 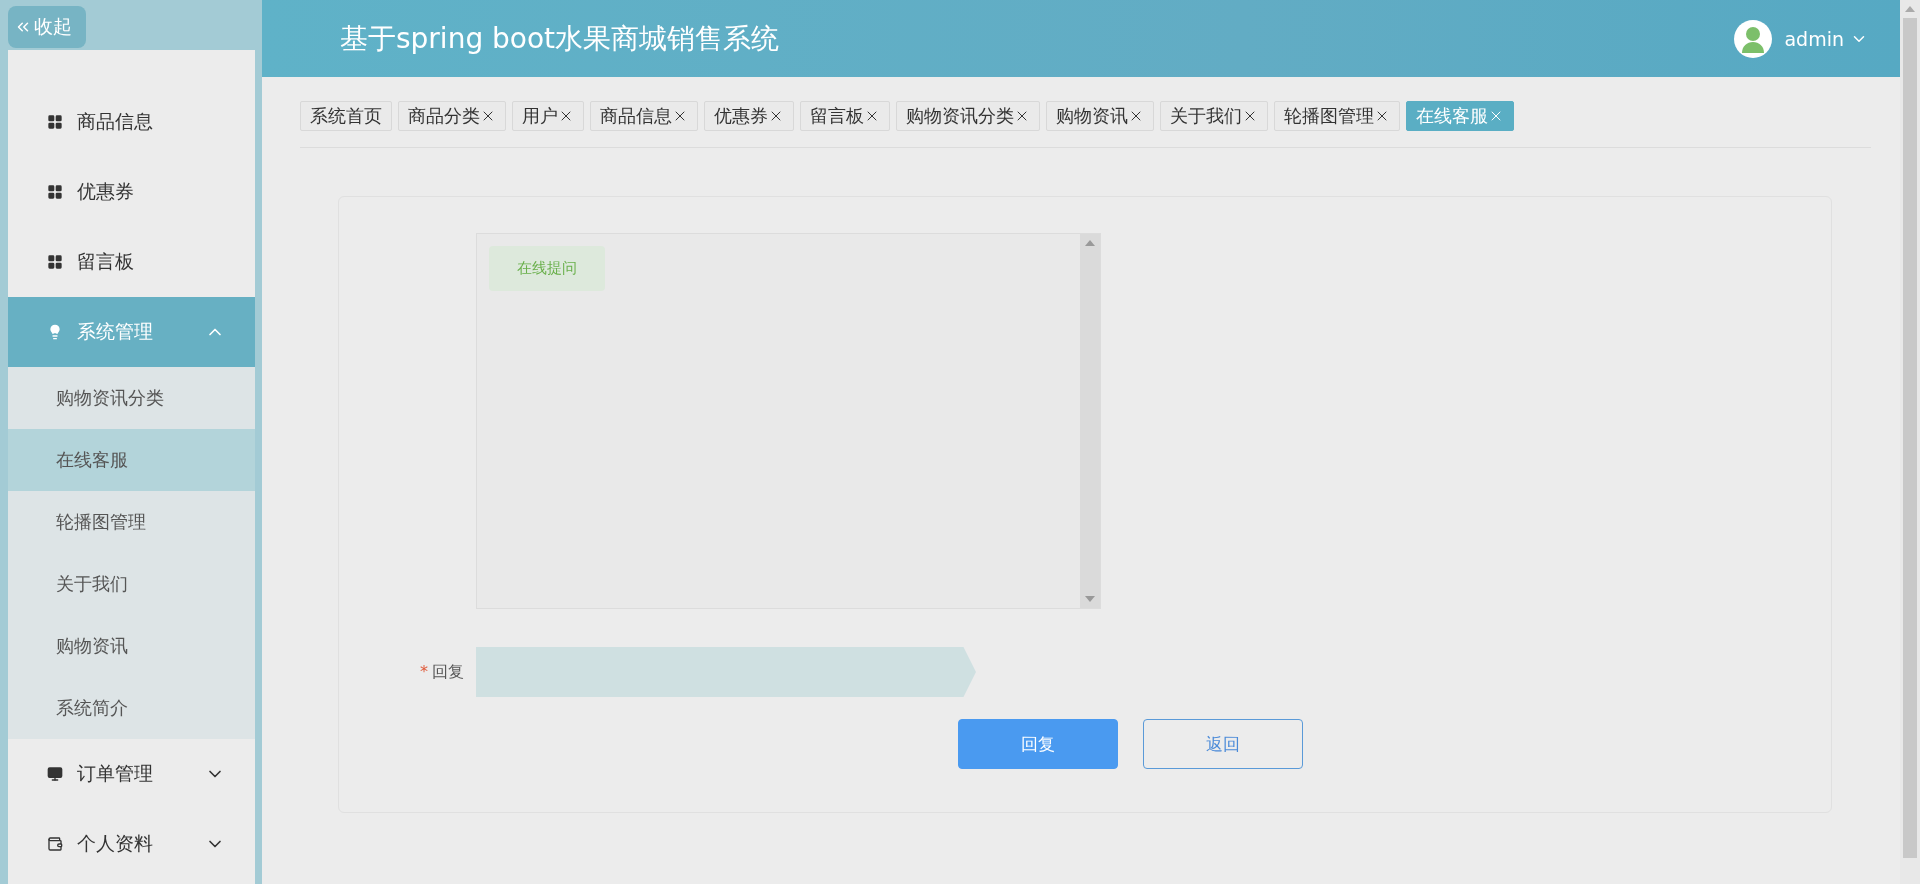 I want to click on tab: 用户, so click(x=548, y=116).